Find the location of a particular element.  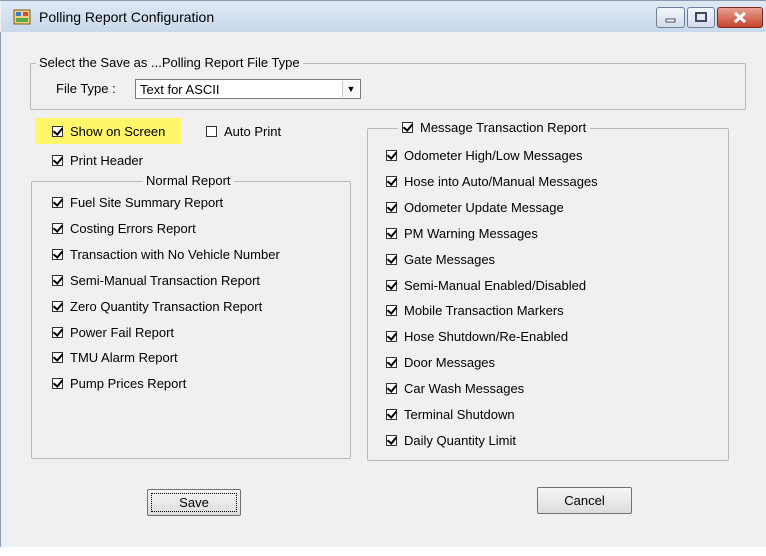

print-header-checkbox: Print Header is located at coordinates (97, 160).